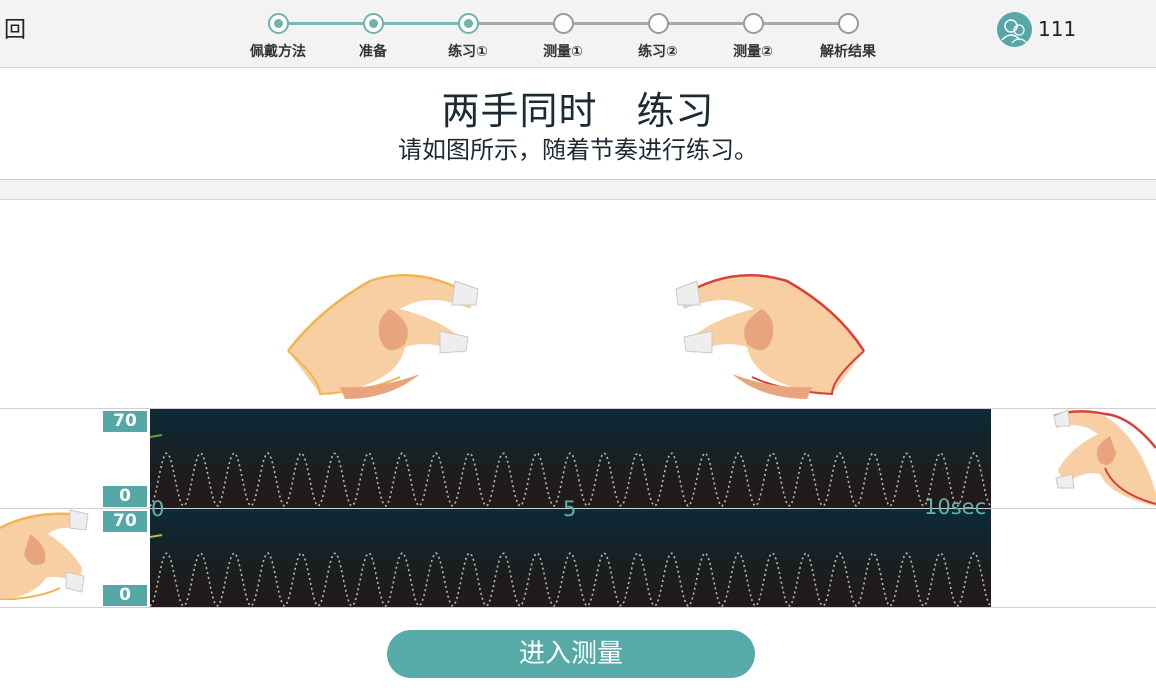 This screenshot has height=690, width=1156. I want to click on time-axis-end: 10sec, so click(955, 507).